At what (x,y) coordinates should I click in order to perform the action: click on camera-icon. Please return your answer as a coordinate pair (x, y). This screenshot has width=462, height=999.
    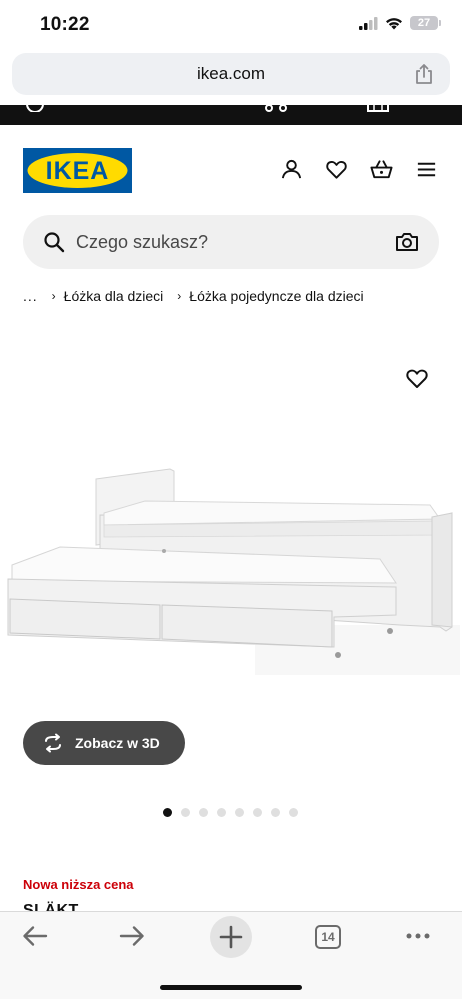
    Looking at the image, I should click on (407, 242).